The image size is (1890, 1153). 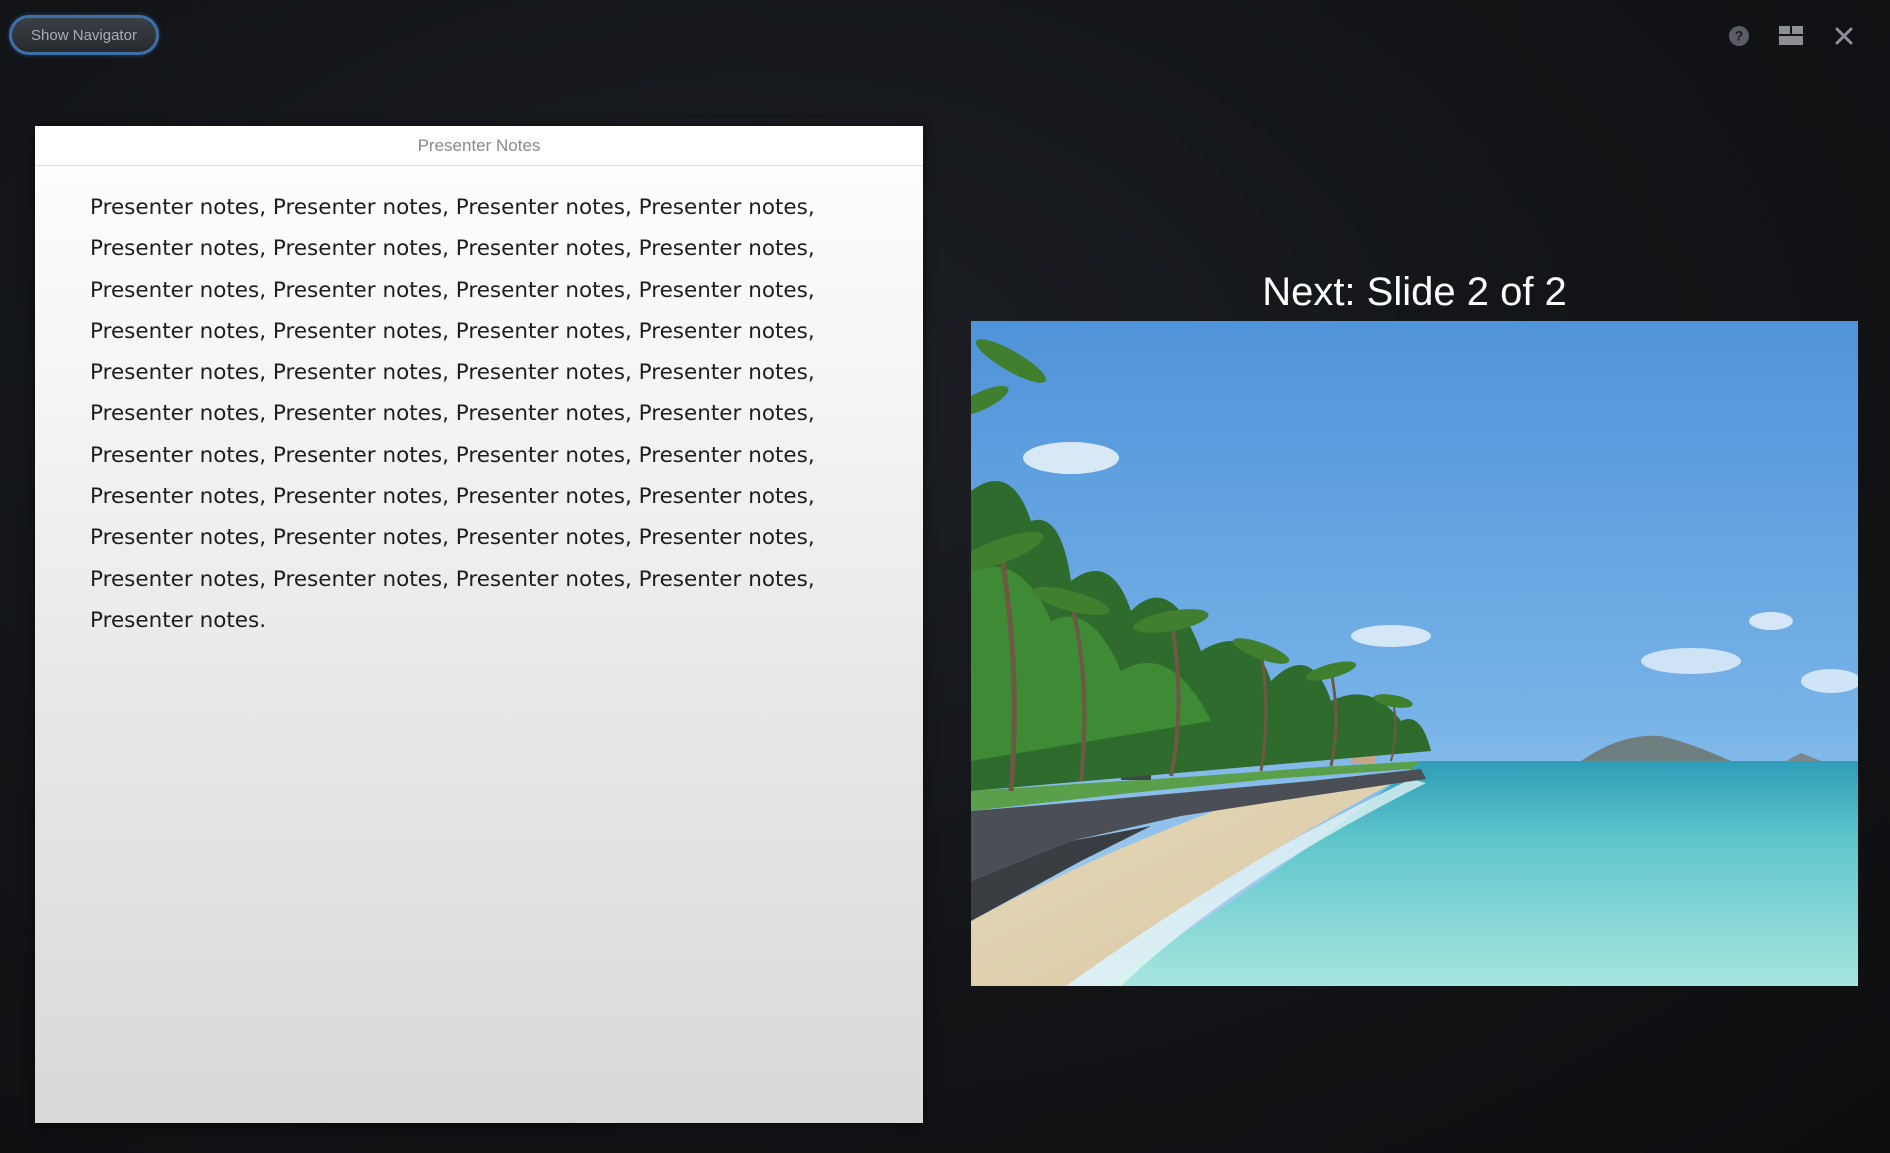 I want to click on layout-grid-icon, so click(x=1791, y=36).